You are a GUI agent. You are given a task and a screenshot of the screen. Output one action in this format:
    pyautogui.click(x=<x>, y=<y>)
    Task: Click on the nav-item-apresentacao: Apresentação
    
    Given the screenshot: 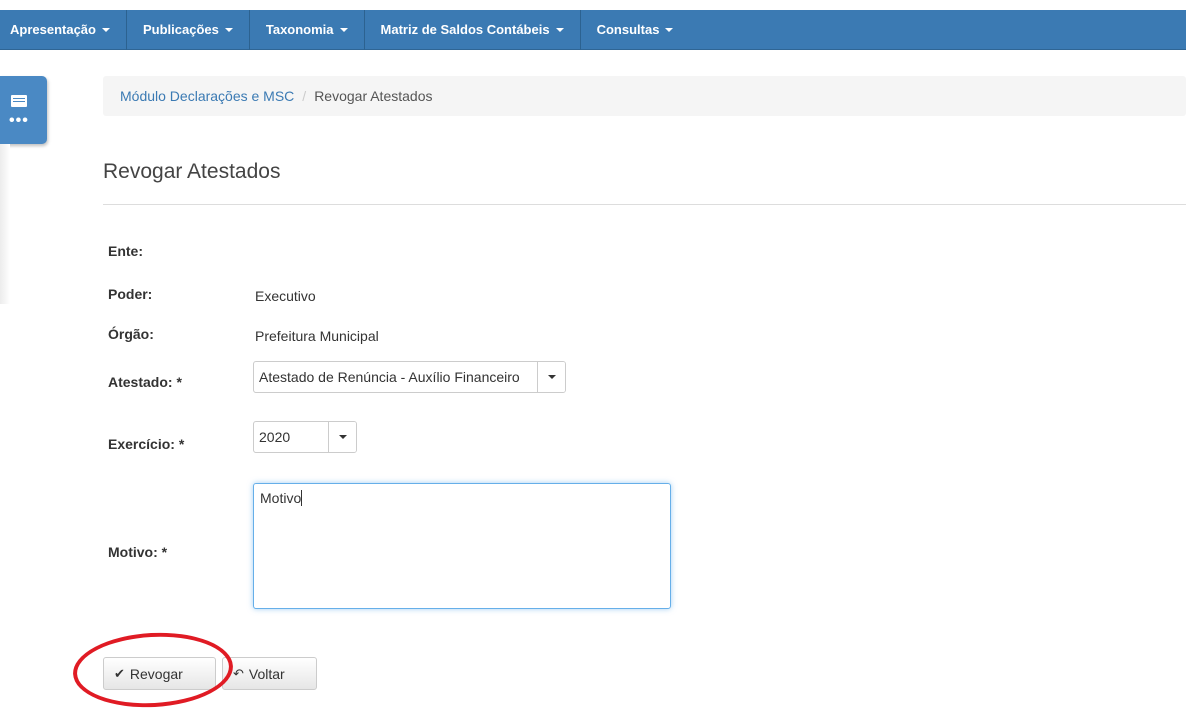 What is the action you would take?
    pyautogui.click(x=63, y=29)
    